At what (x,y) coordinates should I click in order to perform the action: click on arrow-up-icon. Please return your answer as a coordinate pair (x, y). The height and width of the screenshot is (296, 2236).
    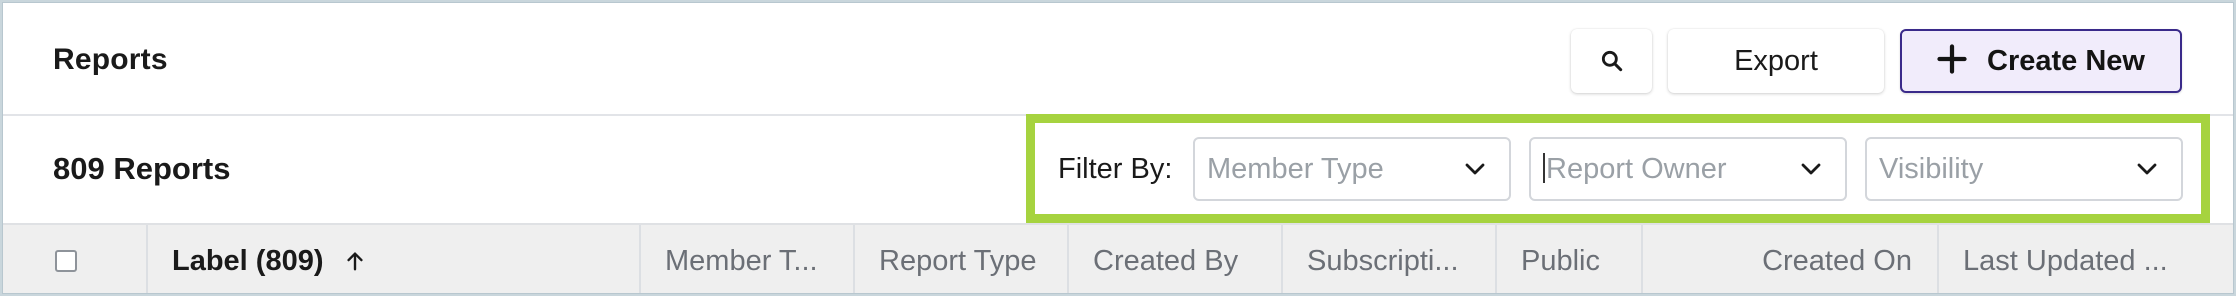
    Looking at the image, I should click on (354, 261).